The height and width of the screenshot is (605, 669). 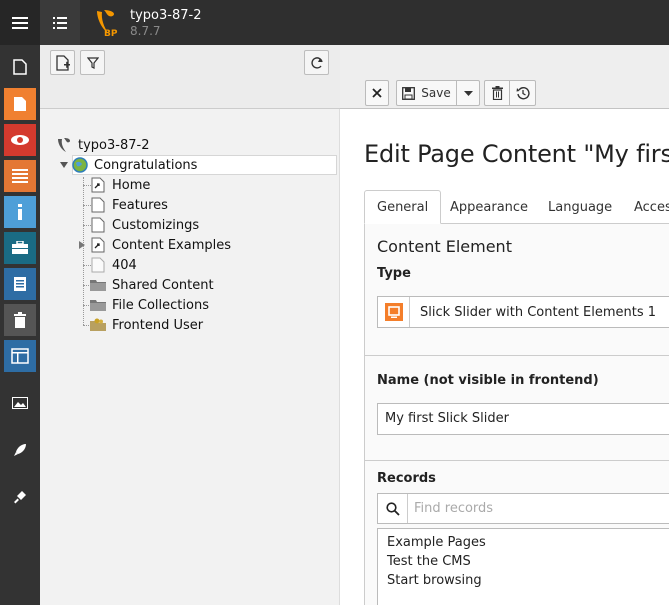 What do you see at coordinates (172, 245) in the screenshot?
I see `tree-item-label: Content Examples` at bounding box center [172, 245].